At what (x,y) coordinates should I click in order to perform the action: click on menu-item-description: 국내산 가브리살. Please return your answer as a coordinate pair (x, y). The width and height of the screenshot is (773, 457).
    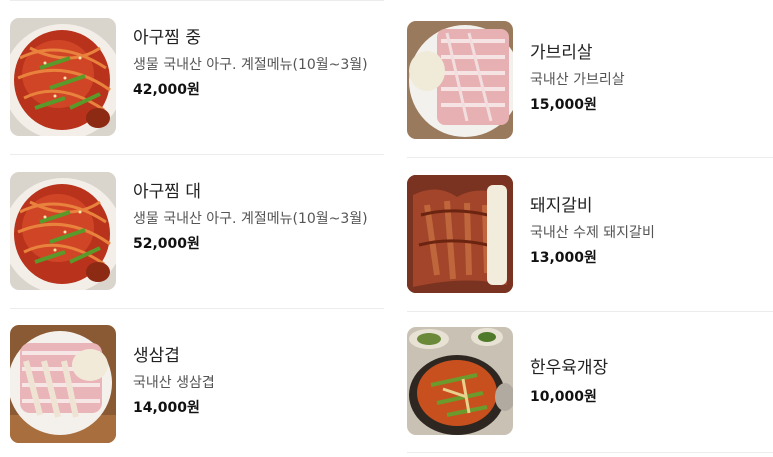
    Looking at the image, I should click on (577, 80).